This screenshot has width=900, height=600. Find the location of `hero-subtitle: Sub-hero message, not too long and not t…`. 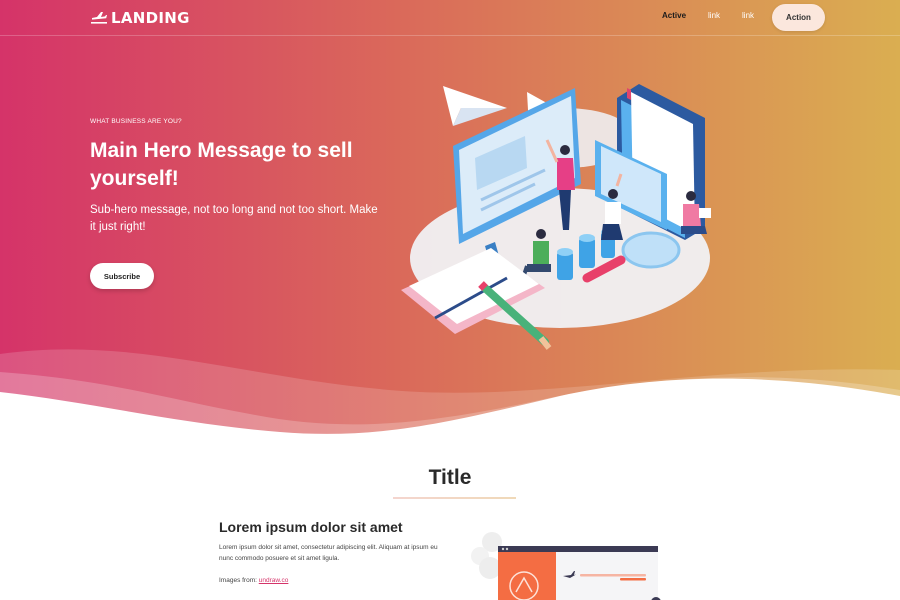

hero-subtitle: Sub-hero message, not too long and not t… is located at coordinates (234, 218).